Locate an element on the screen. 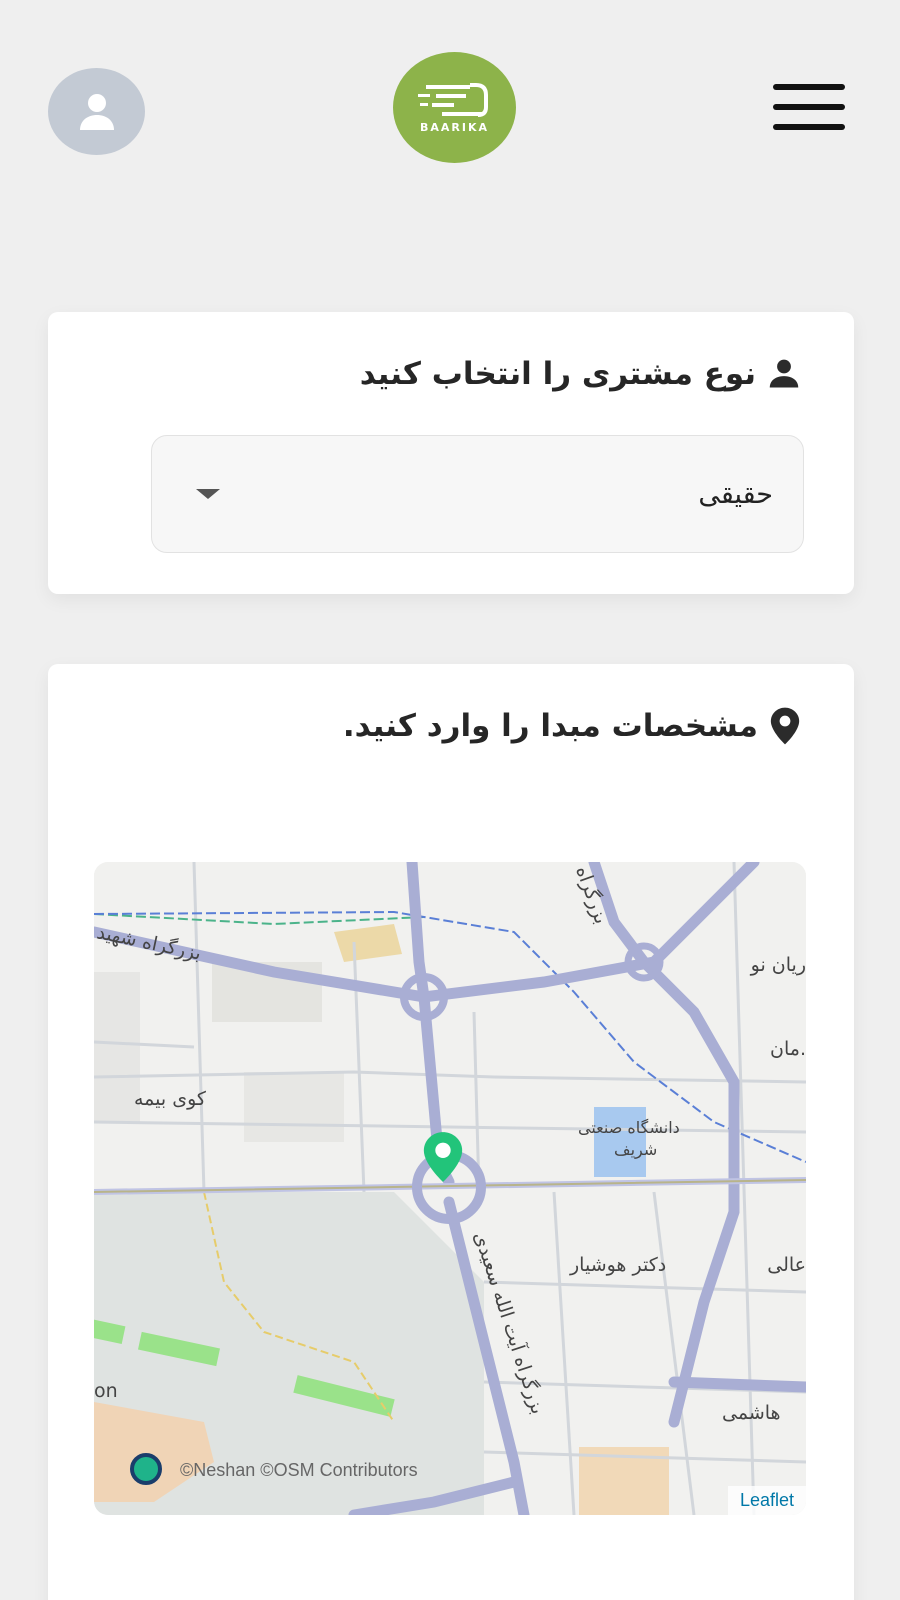  hamburger-menu-icon is located at coordinates (809, 107).